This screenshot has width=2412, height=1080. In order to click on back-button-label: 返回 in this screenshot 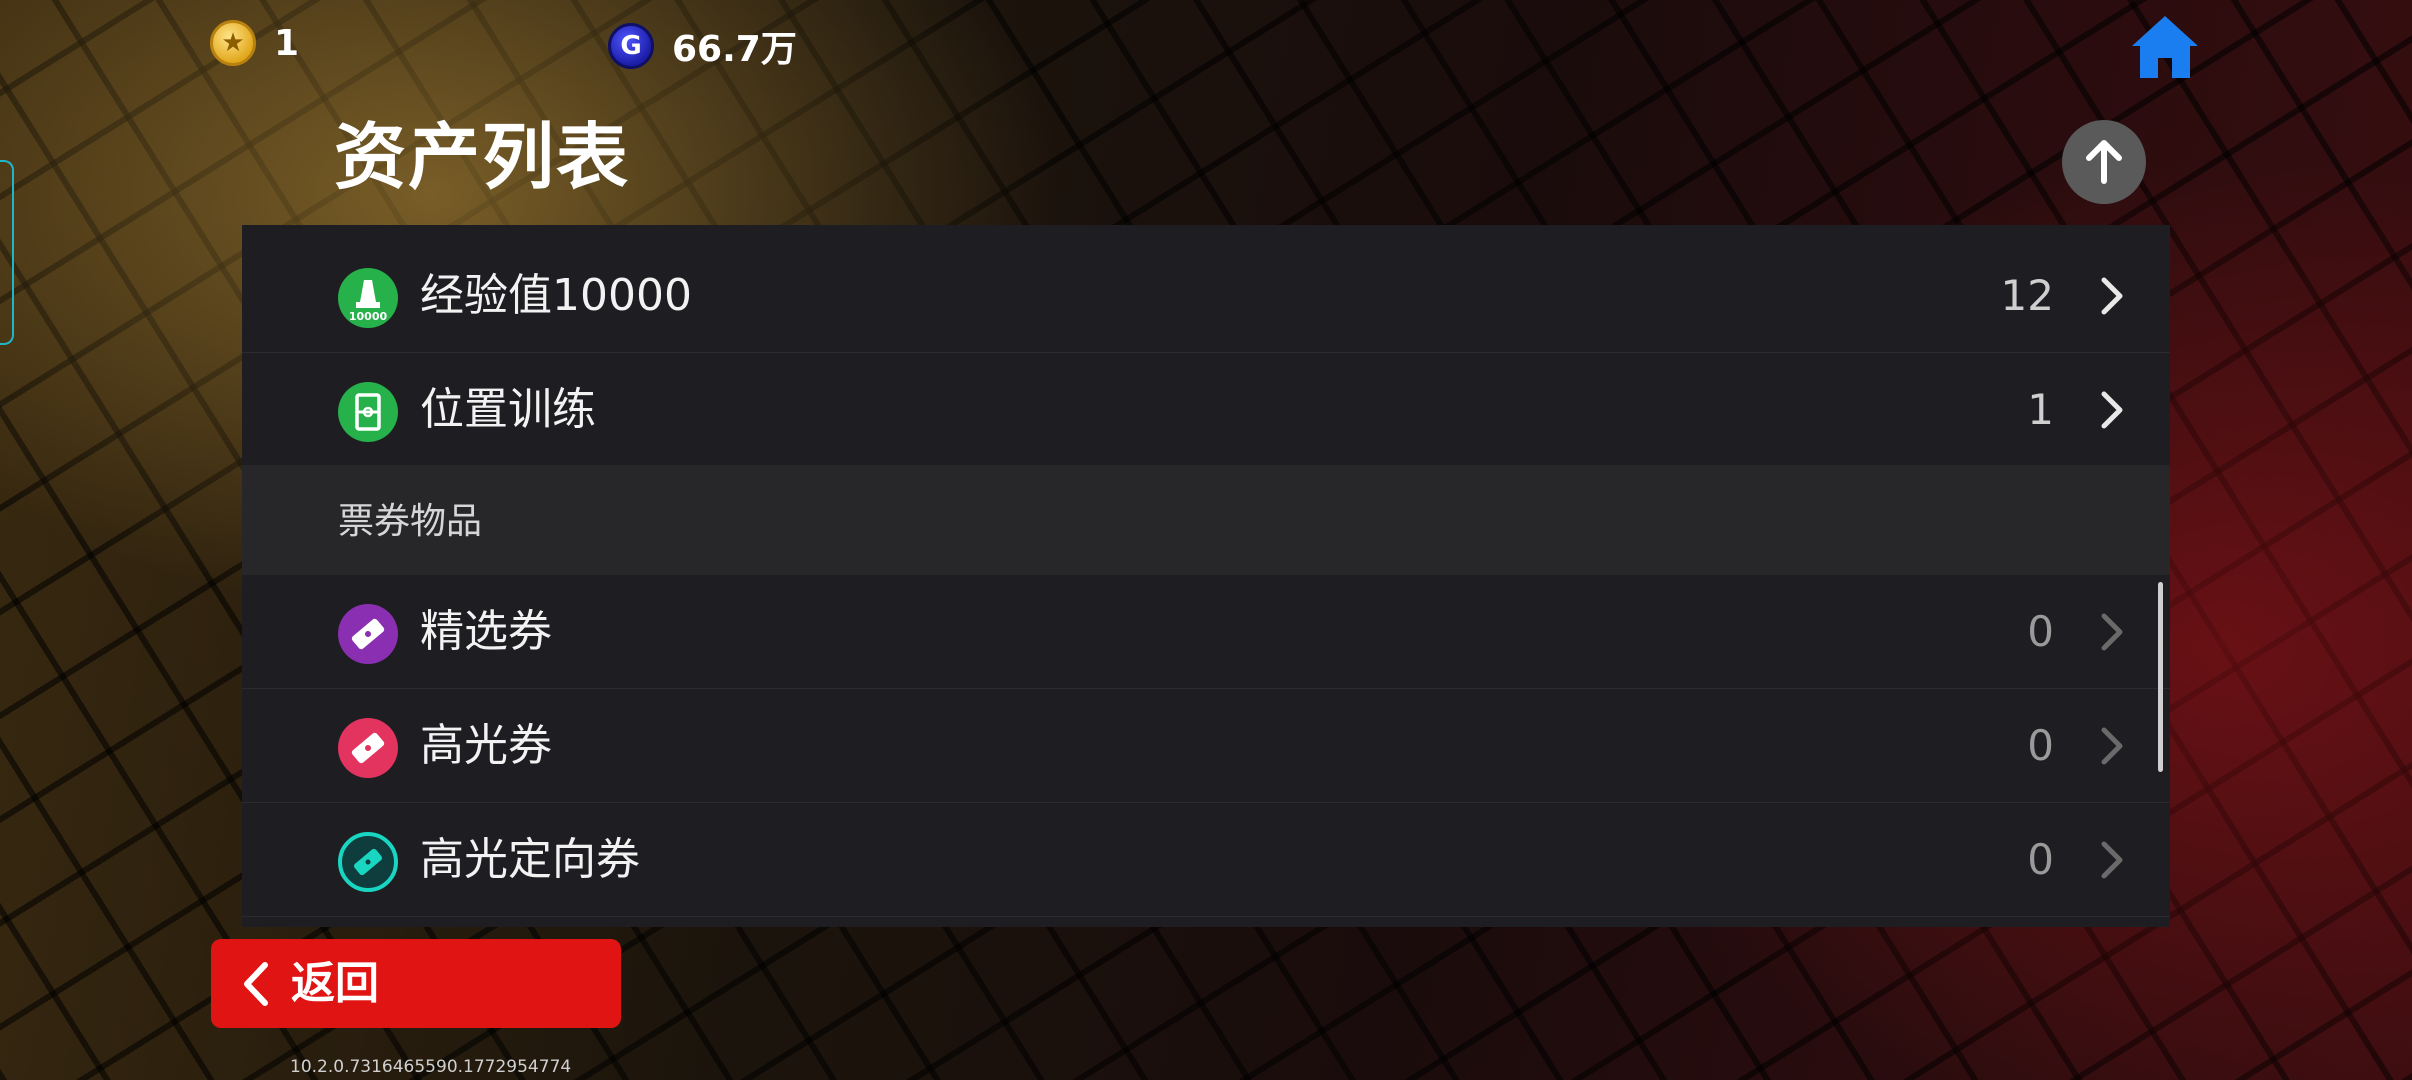, I will do `click(335, 983)`.